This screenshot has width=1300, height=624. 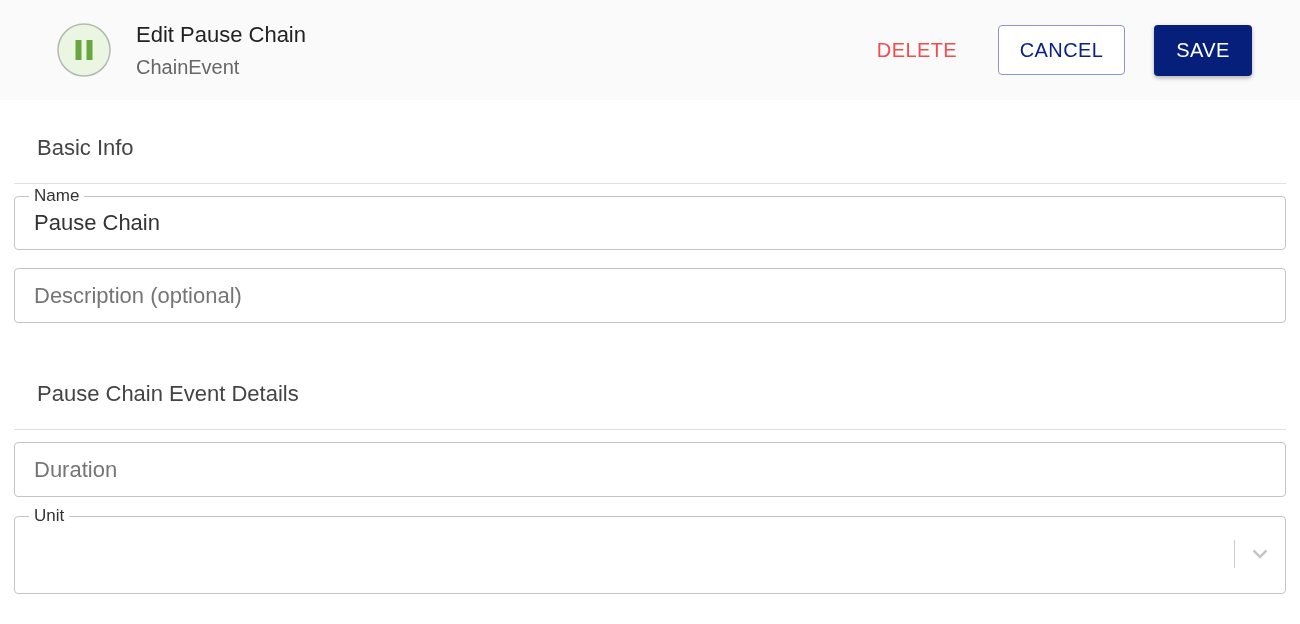 I want to click on input-field: Name Pause Chain, so click(x=650, y=218).